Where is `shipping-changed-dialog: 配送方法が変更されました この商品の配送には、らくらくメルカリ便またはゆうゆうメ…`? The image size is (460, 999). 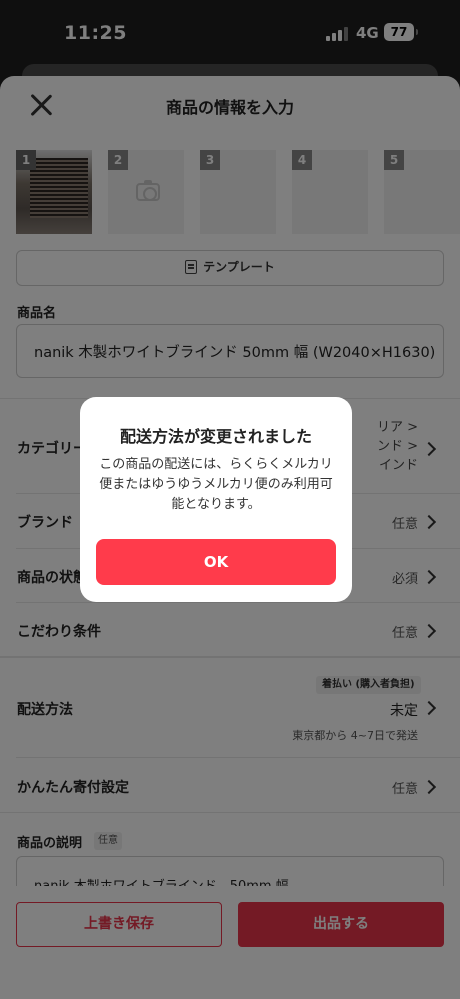 shipping-changed-dialog: 配送方法が変更されました この商品の配送には、らくらくメルカリ便またはゆうゆうメ… is located at coordinates (216, 499).